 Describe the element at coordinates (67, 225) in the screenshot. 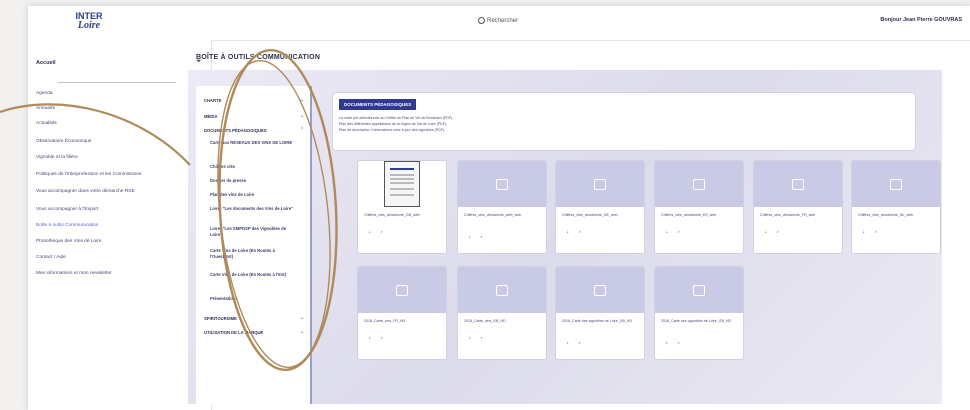

I see `sidebar-item: Boîte à outils Communication` at that location.